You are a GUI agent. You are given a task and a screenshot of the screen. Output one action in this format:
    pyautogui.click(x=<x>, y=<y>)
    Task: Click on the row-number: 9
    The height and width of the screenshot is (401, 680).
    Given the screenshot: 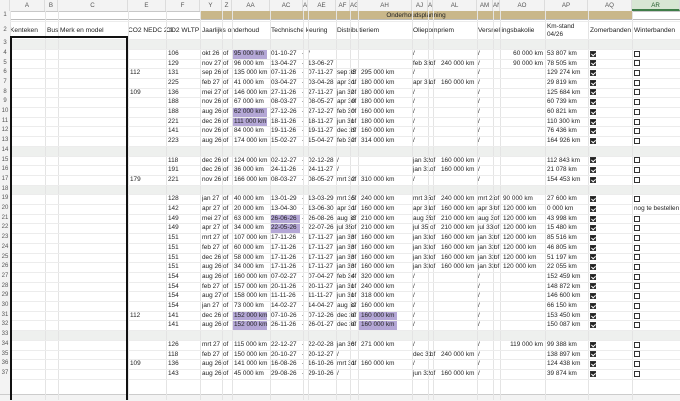 What is the action you would take?
    pyautogui.click(x=5, y=102)
    